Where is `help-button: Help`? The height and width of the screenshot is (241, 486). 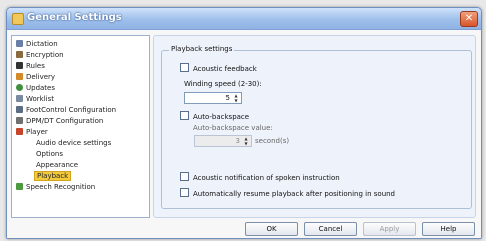 help-button: Help is located at coordinates (448, 229).